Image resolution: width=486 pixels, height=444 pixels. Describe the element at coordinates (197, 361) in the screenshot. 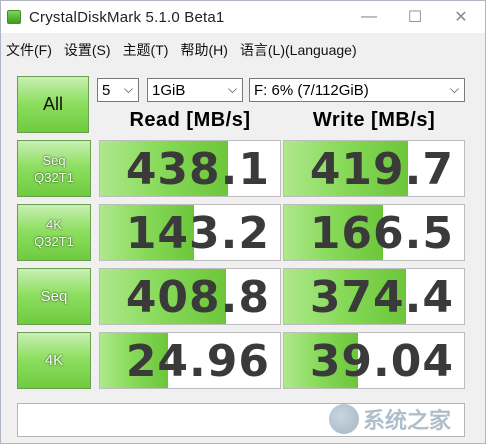

I see `read-value: 24.96` at that location.